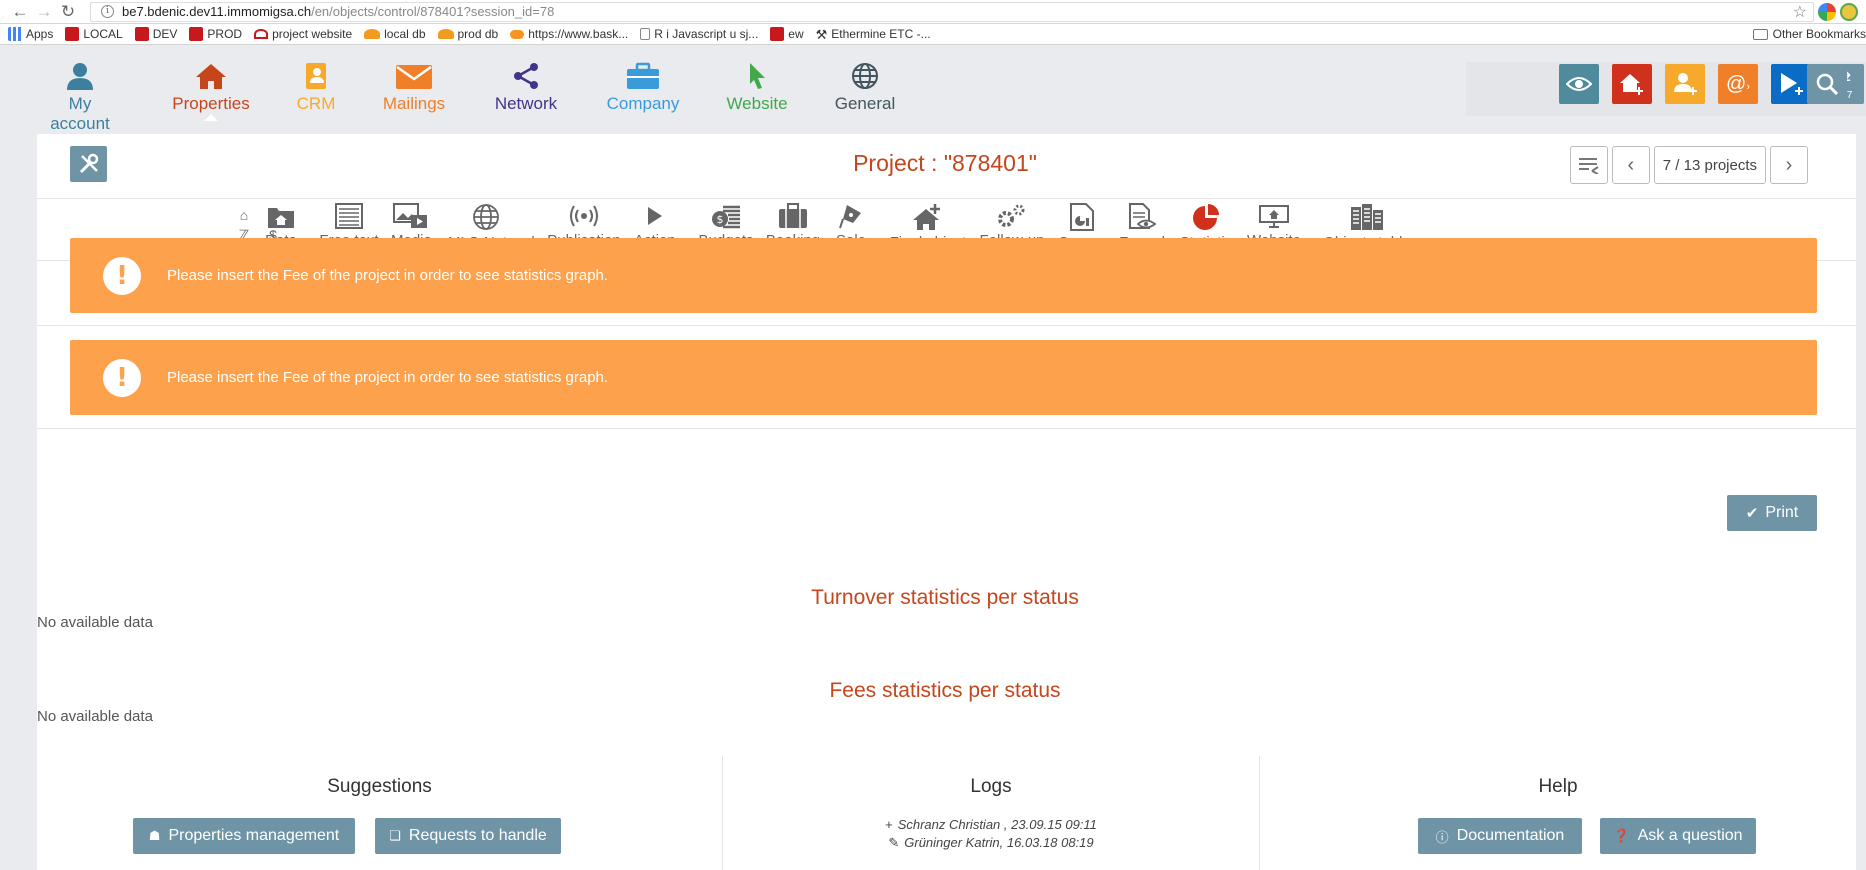 The width and height of the screenshot is (1866, 870). What do you see at coordinates (68, 12) in the screenshot?
I see `reload-icon: ↻` at bounding box center [68, 12].